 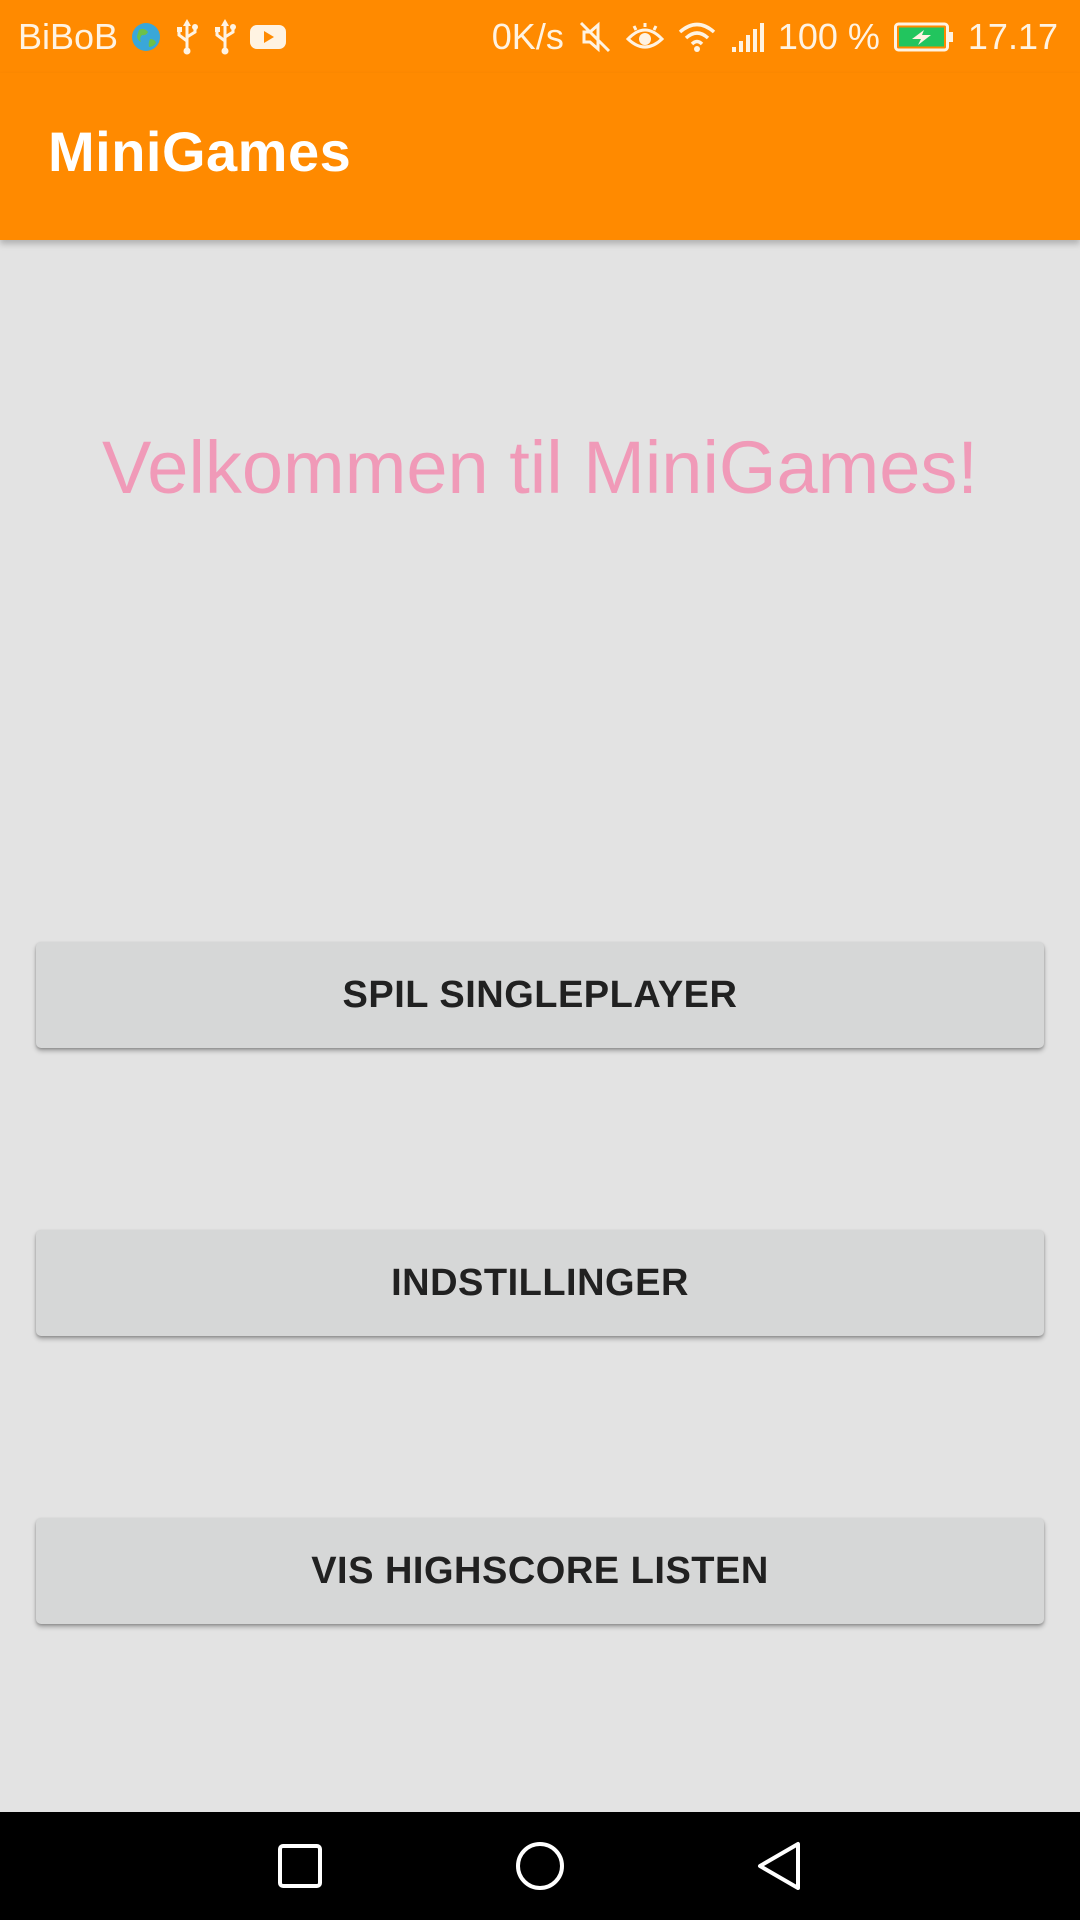 I want to click on wifi-icon, so click(x=697, y=37).